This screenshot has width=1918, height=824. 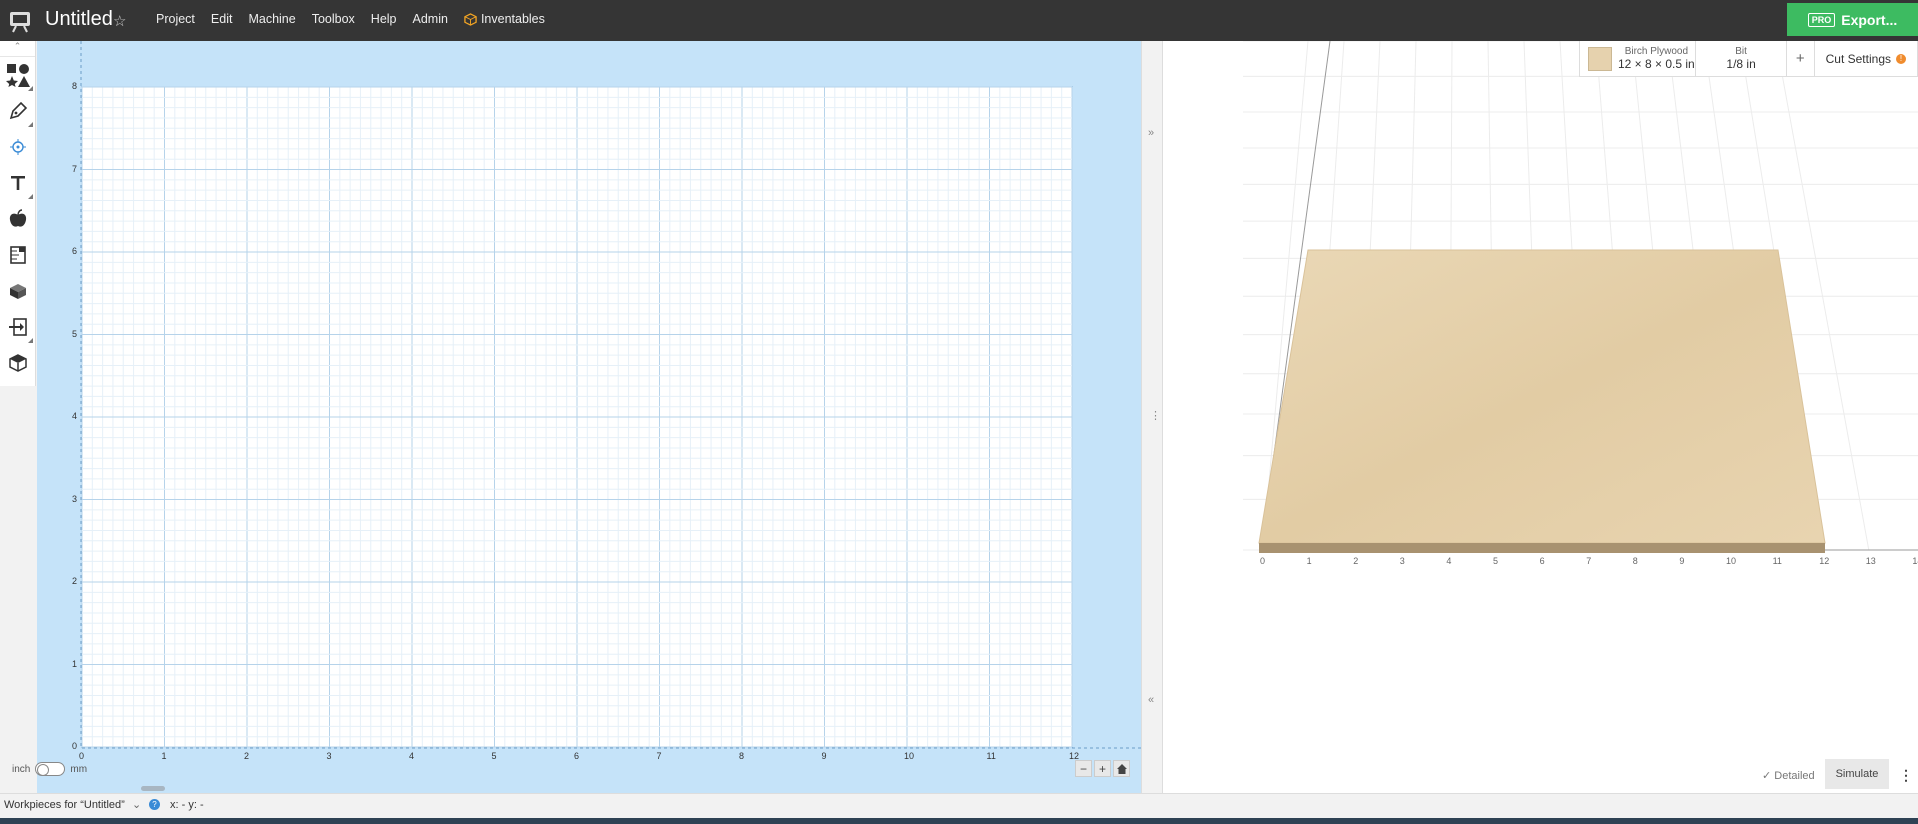 What do you see at coordinates (1542, 561) in the screenshot?
I see `preview-x-tick-label: 6` at bounding box center [1542, 561].